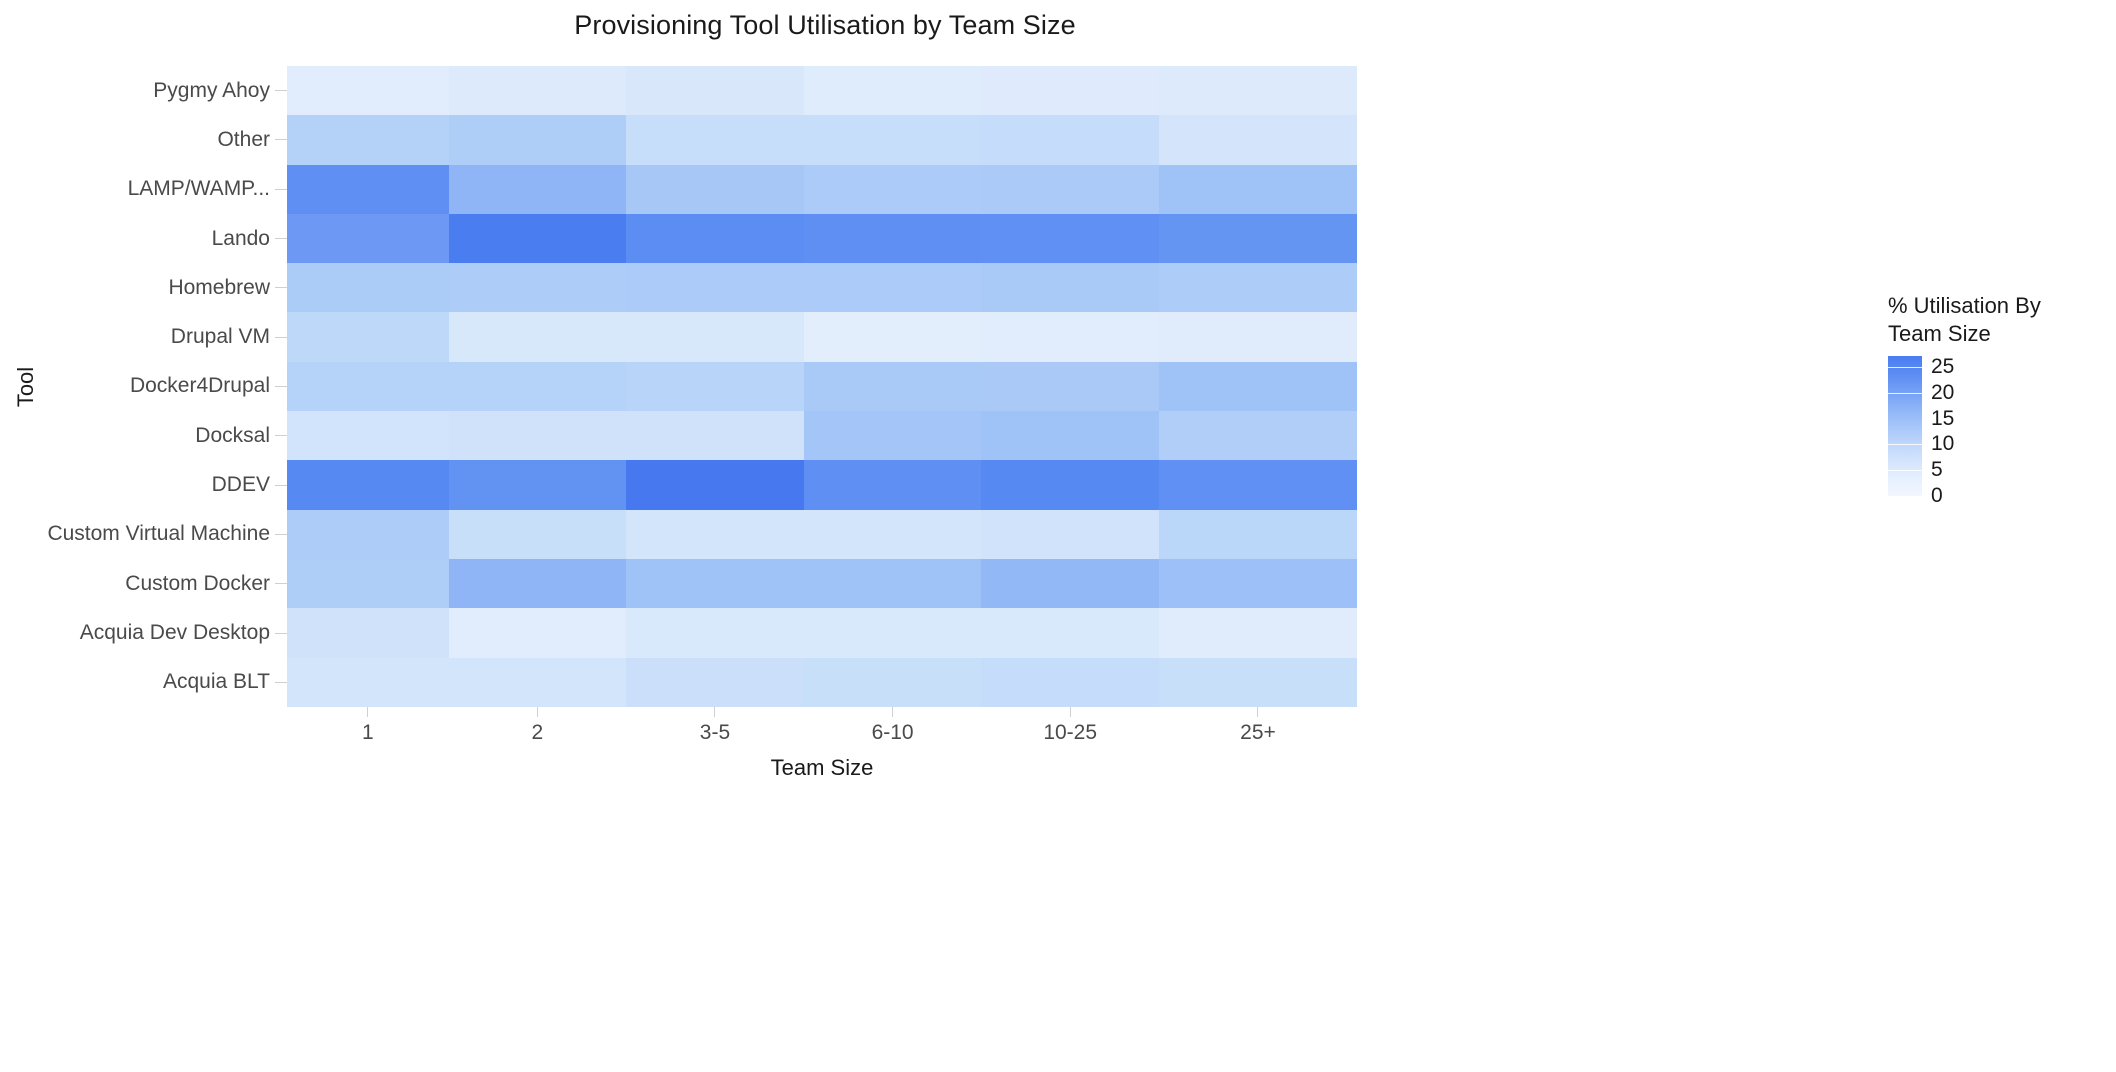 This screenshot has height=1072, width=2116. I want to click on legend-tick-label: 5, so click(1937, 470).